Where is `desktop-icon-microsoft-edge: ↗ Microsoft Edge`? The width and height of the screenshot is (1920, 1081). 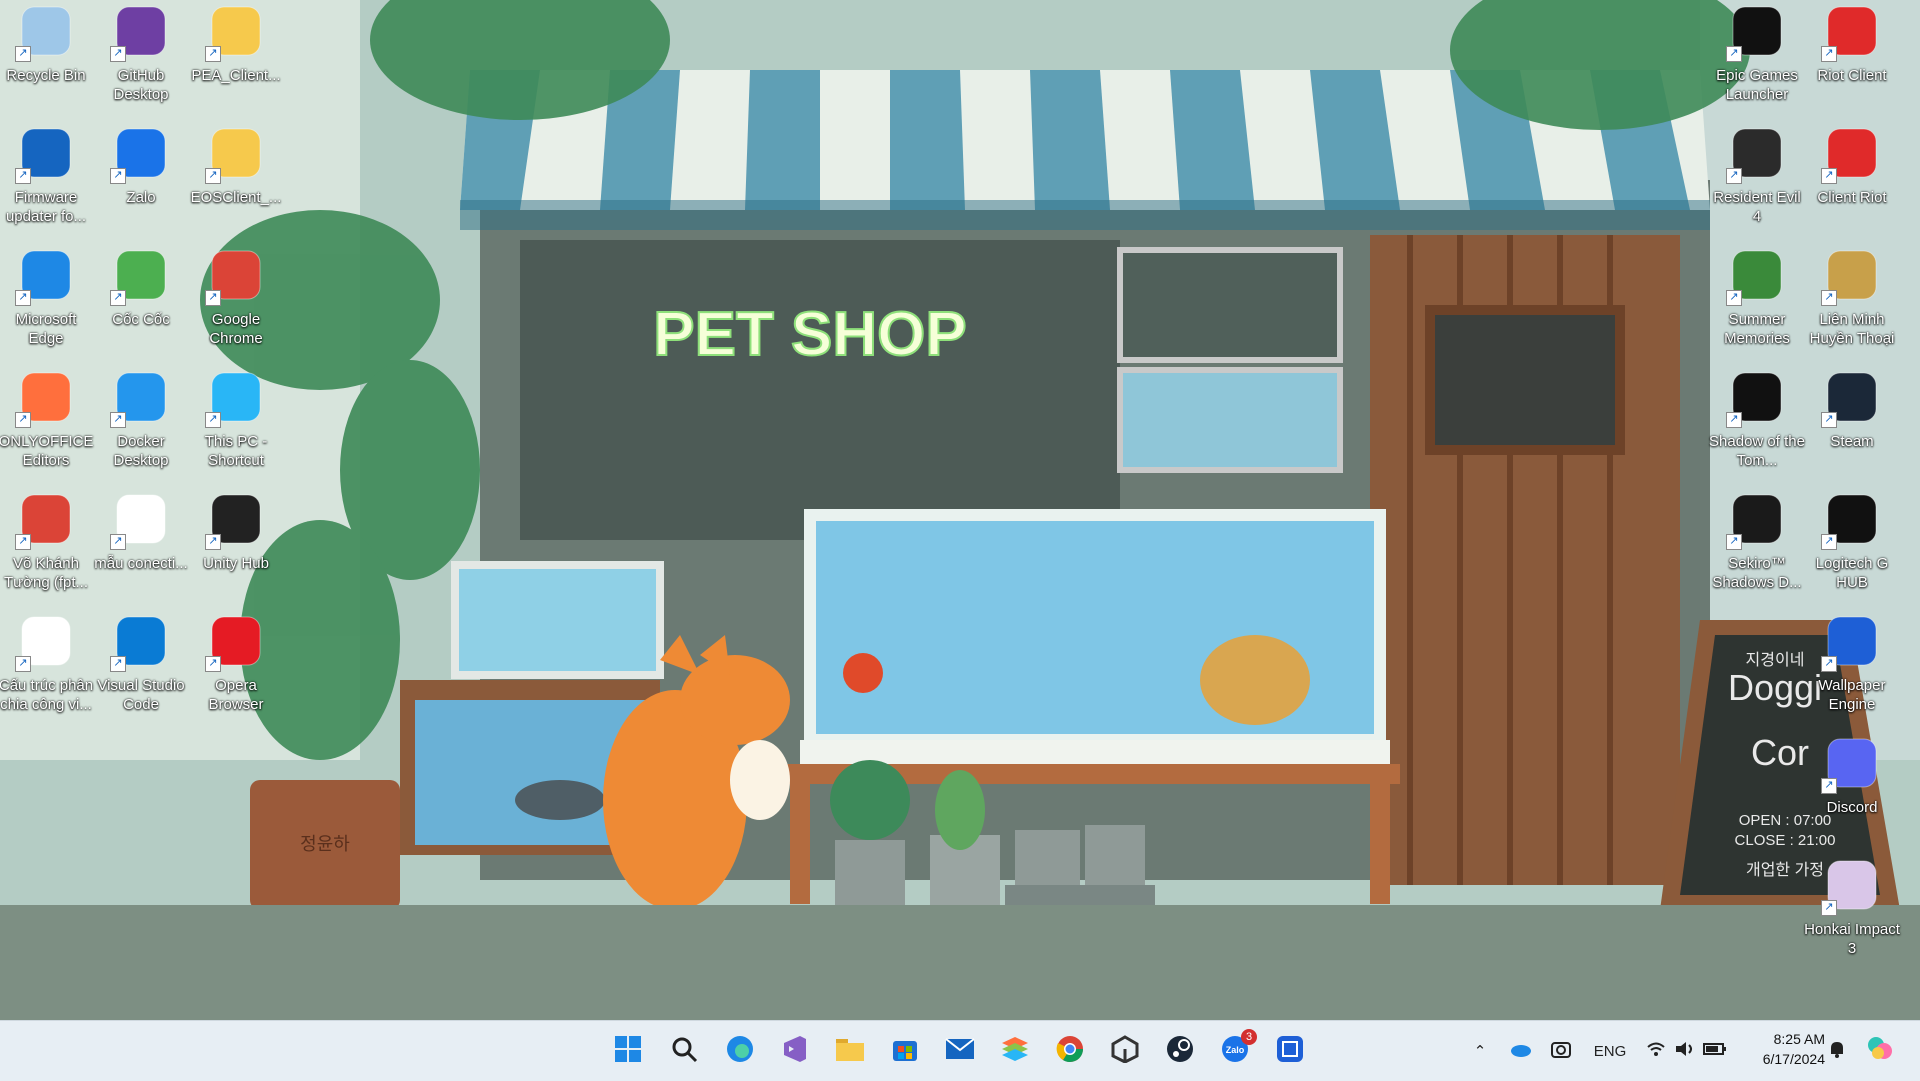
desktop-icon-microsoft-edge: ↗ Microsoft Edge is located at coordinates (46, 303).